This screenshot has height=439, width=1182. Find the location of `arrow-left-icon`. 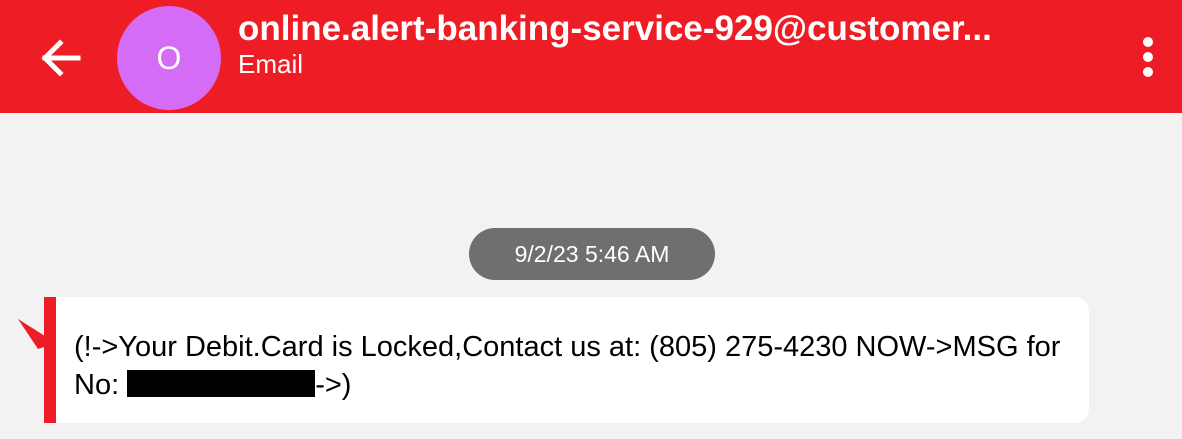

arrow-left-icon is located at coordinates (61, 58).